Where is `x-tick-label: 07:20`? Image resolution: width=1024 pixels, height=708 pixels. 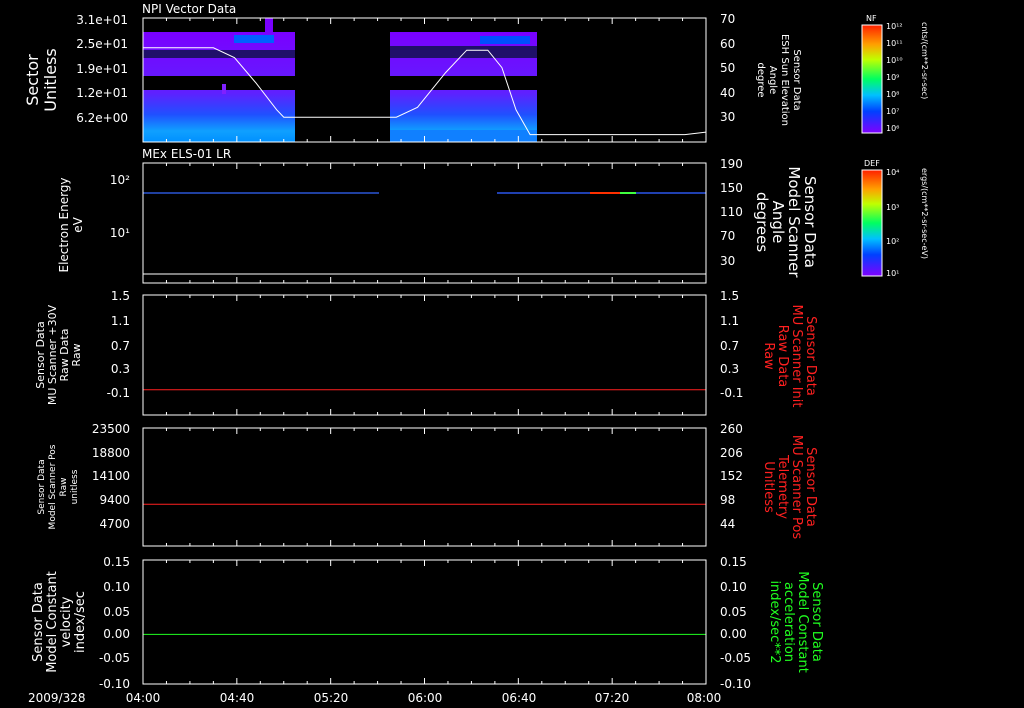
x-tick-label: 07:20 is located at coordinates (612, 698).